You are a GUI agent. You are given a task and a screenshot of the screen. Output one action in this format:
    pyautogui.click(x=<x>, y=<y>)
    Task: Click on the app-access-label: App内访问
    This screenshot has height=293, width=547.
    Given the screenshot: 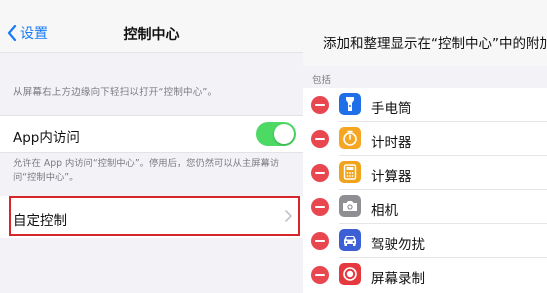 What is the action you would take?
    pyautogui.click(x=46, y=138)
    